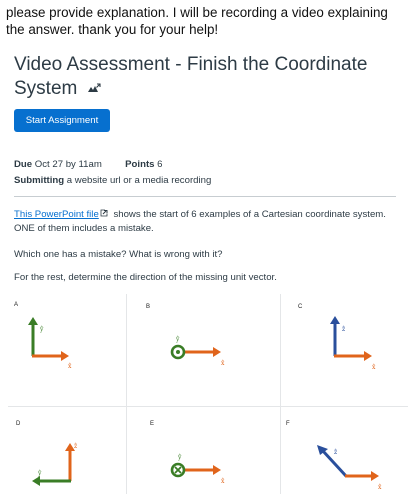 This screenshot has width=411, height=494. What do you see at coordinates (300, 307) in the screenshot?
I see `diagram-c-label: C` at bounding box center [300, 307].